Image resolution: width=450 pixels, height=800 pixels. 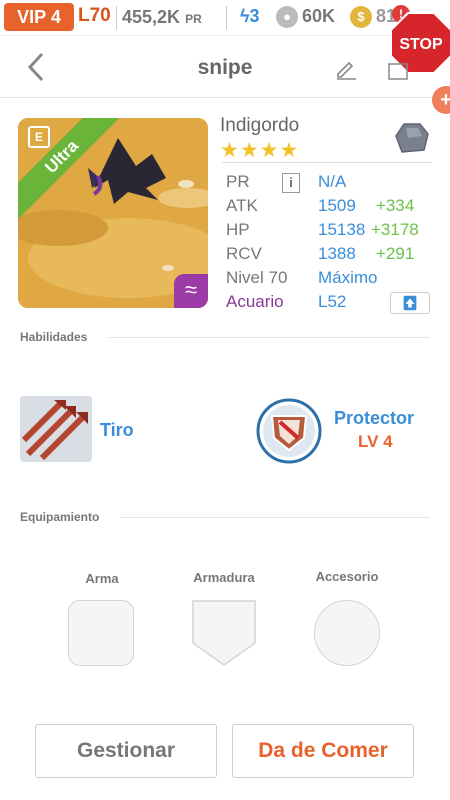 What do you see at coordinates (260, 125) in the screenshot?
I see `pet-name: Indigordo` at bounding box center [260, 125].